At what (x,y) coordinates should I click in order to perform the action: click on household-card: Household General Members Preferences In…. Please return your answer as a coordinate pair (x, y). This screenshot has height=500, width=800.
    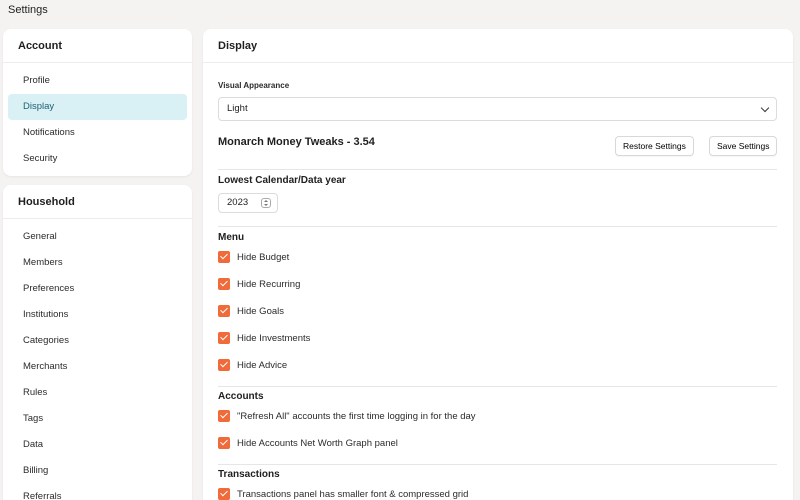
    Looking at the image, I should click on (97, 342).